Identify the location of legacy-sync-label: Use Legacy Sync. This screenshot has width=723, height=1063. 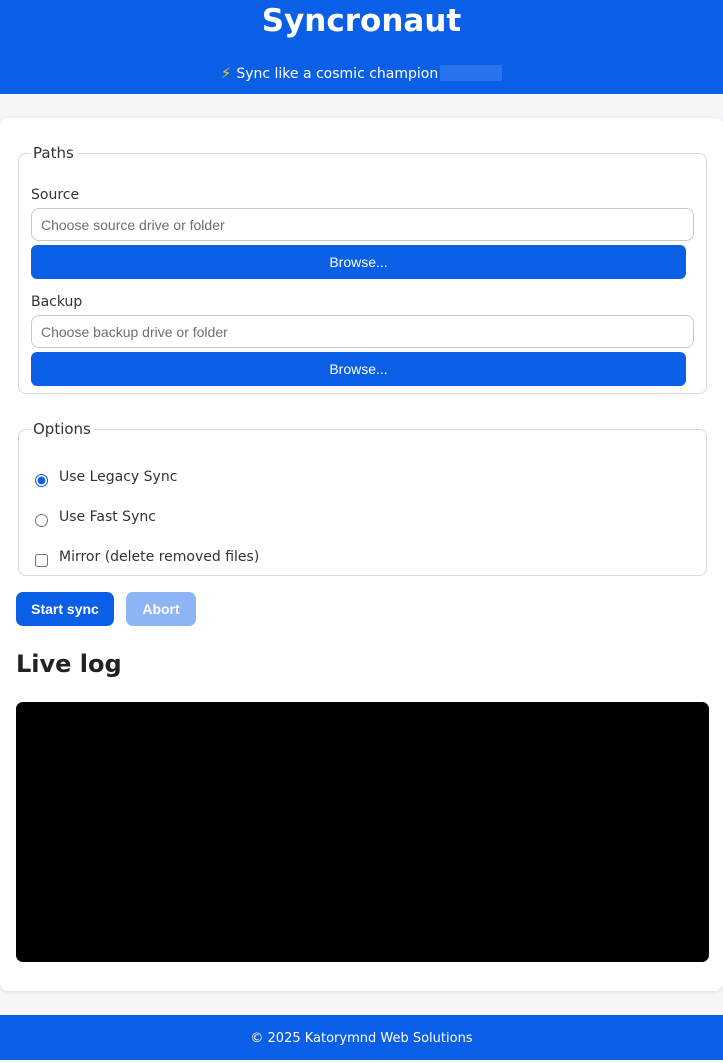
(118, 477).